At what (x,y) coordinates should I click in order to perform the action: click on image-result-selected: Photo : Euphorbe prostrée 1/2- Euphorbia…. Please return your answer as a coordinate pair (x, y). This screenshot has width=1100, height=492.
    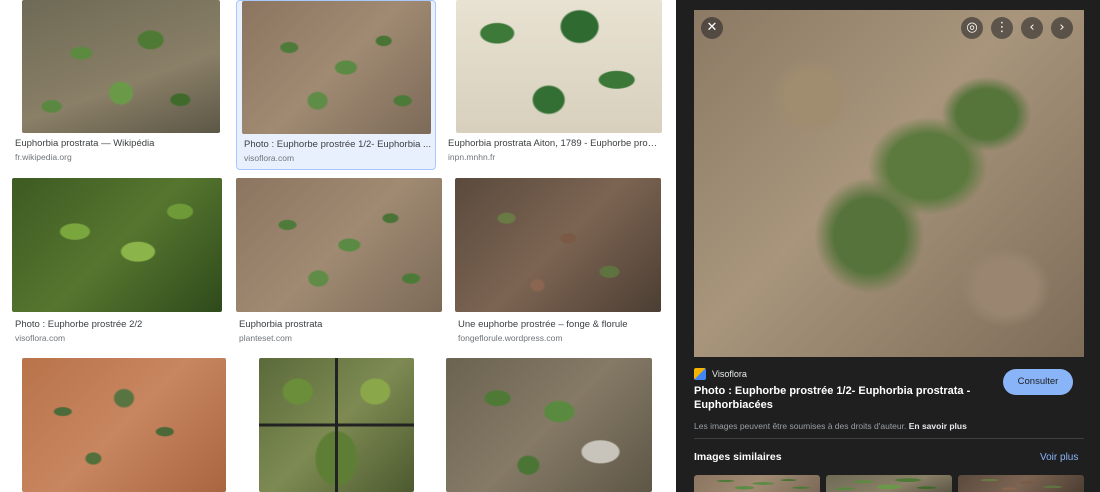
    Looking at the image, I should click on (336, 85).